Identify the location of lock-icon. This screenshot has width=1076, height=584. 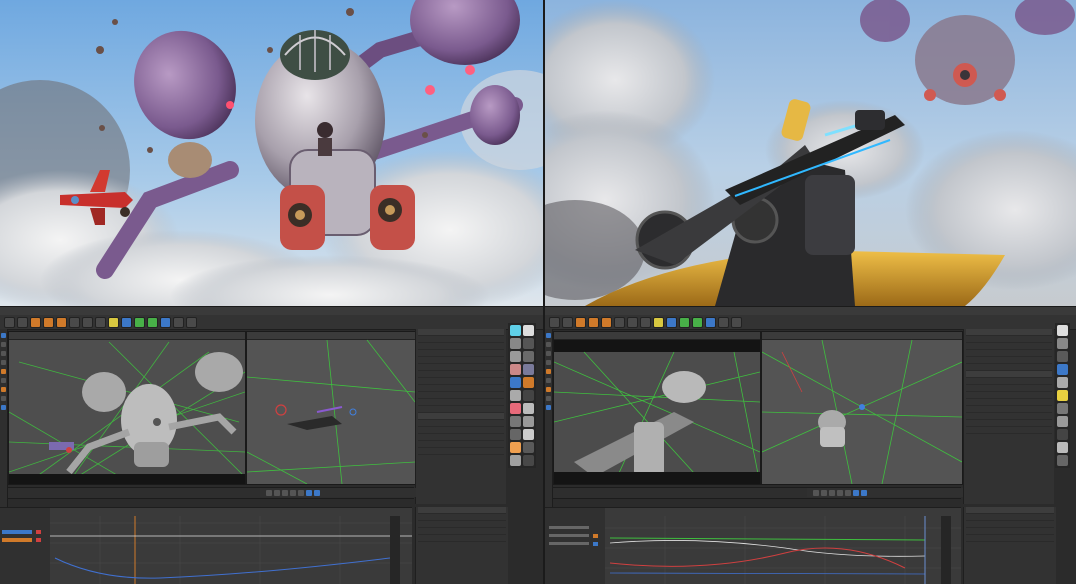
(3, 389).